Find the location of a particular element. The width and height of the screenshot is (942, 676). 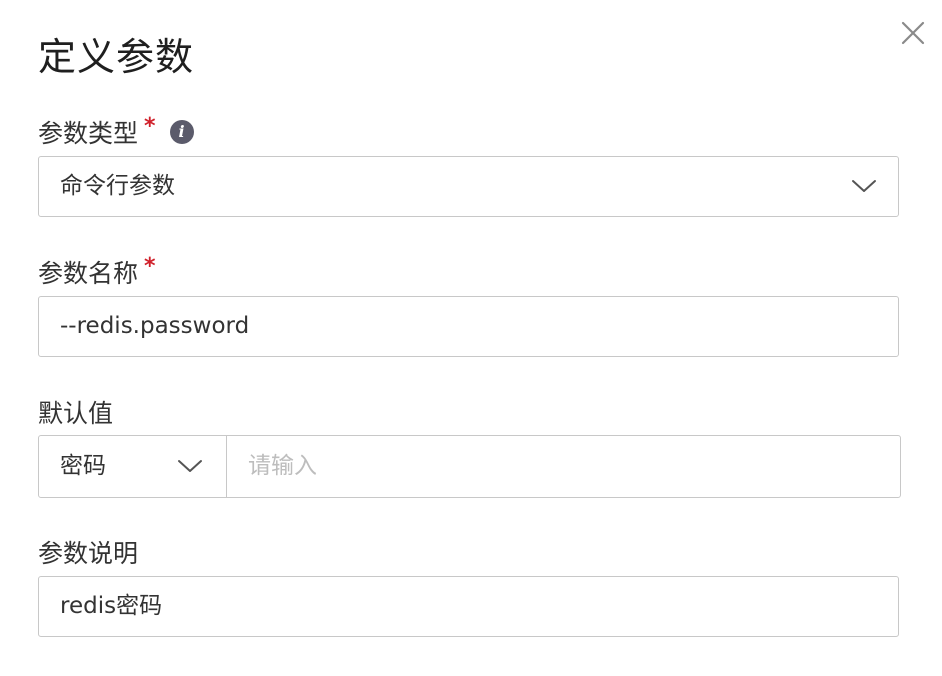

param-desc-value: redis密码 is located at coordinates (111, 606).